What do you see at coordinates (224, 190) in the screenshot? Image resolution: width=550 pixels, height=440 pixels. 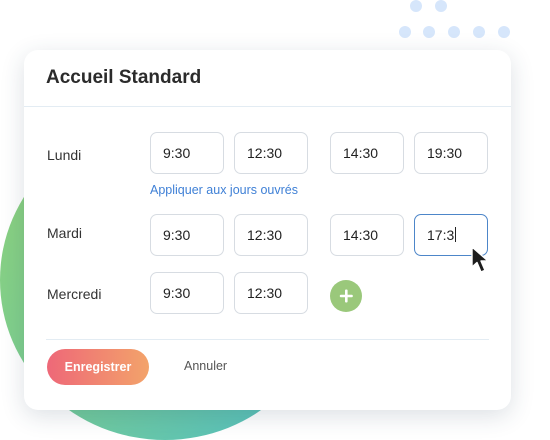 I see `apply-weekdays-link: Appliquer aux jours ouvrés` at bounding box center [224, 190].